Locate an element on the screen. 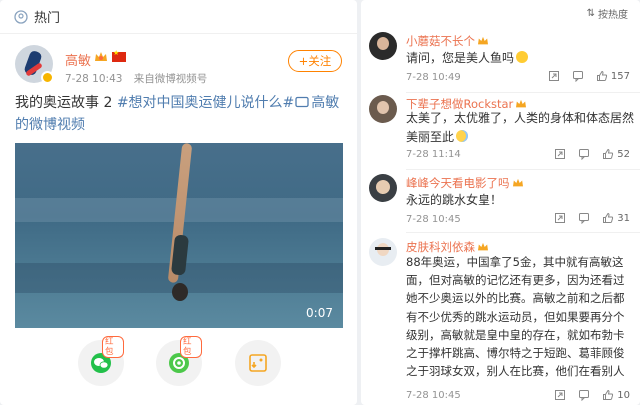 The height and width of the screenshot is (405, 640). hot-title: 热门 is located at coordinates (47, 16).